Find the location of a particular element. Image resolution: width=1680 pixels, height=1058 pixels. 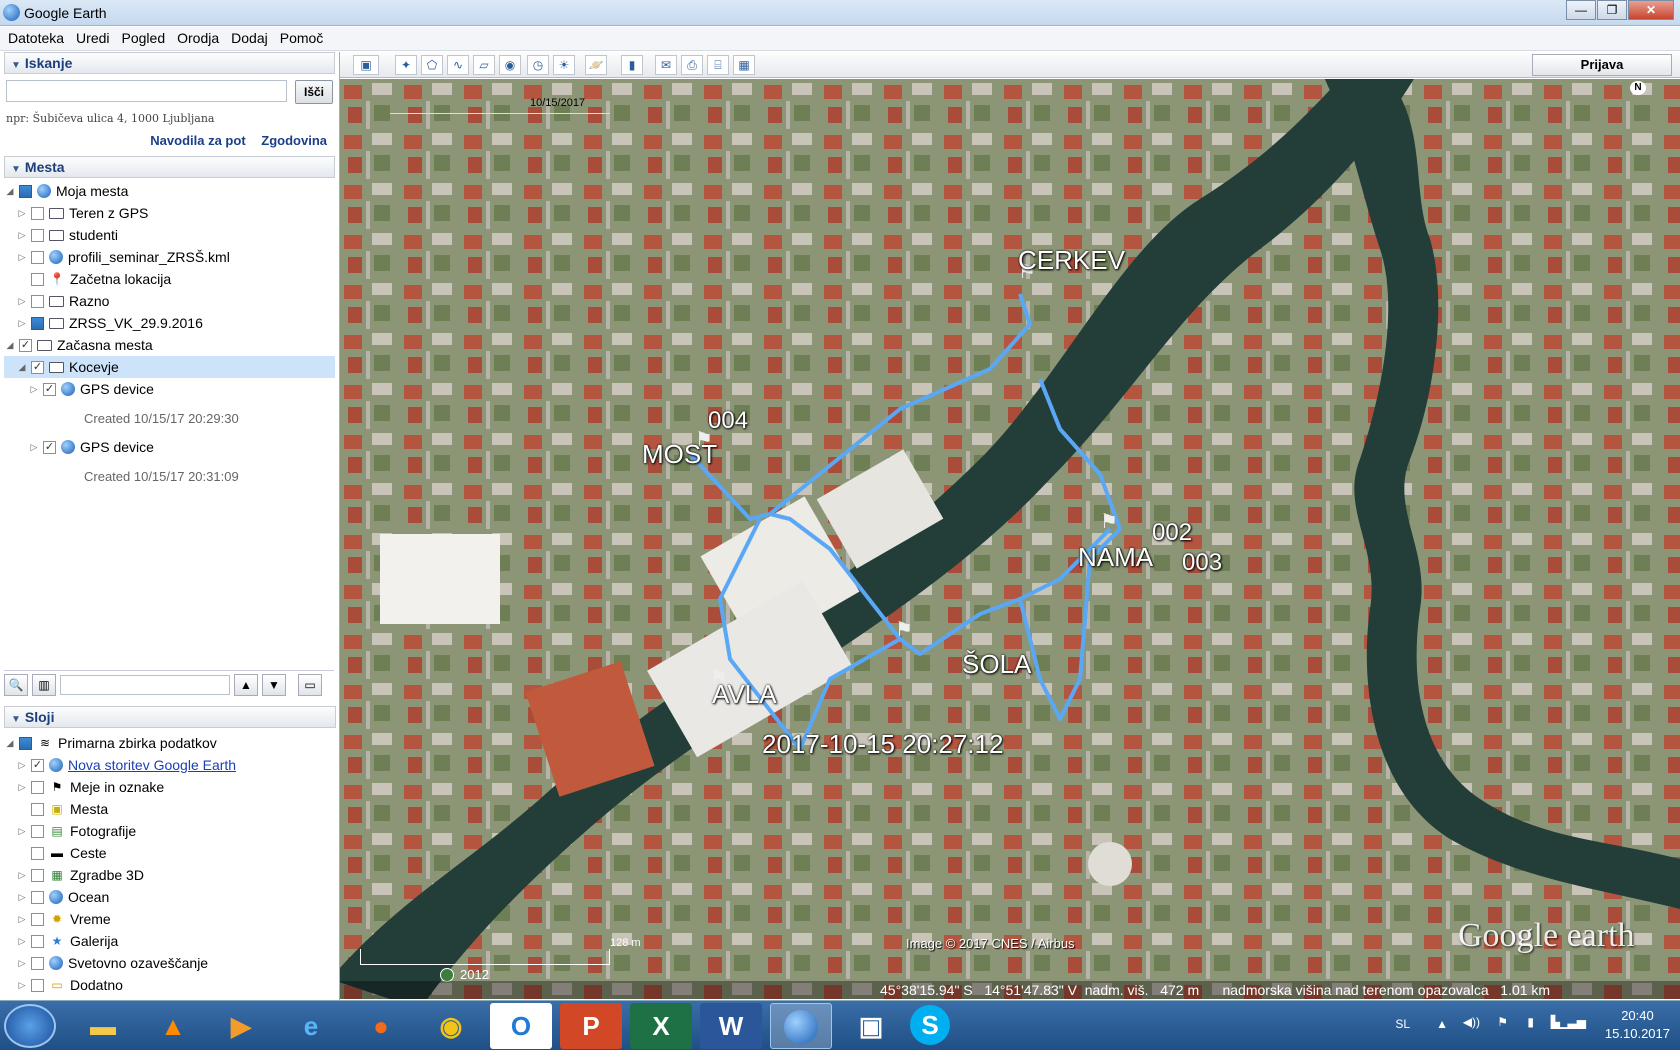

layers-panel-header: ▼ Sloji is located at coordinates (170, 717).